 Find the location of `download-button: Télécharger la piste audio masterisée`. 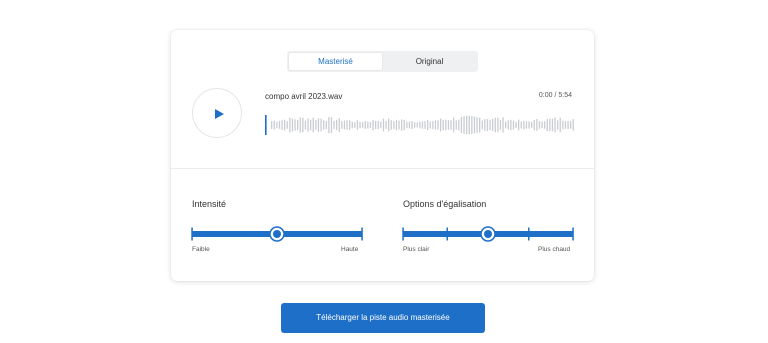

download-button: Télécharger la piste audio masterisée is located at coordinates (383, 318).